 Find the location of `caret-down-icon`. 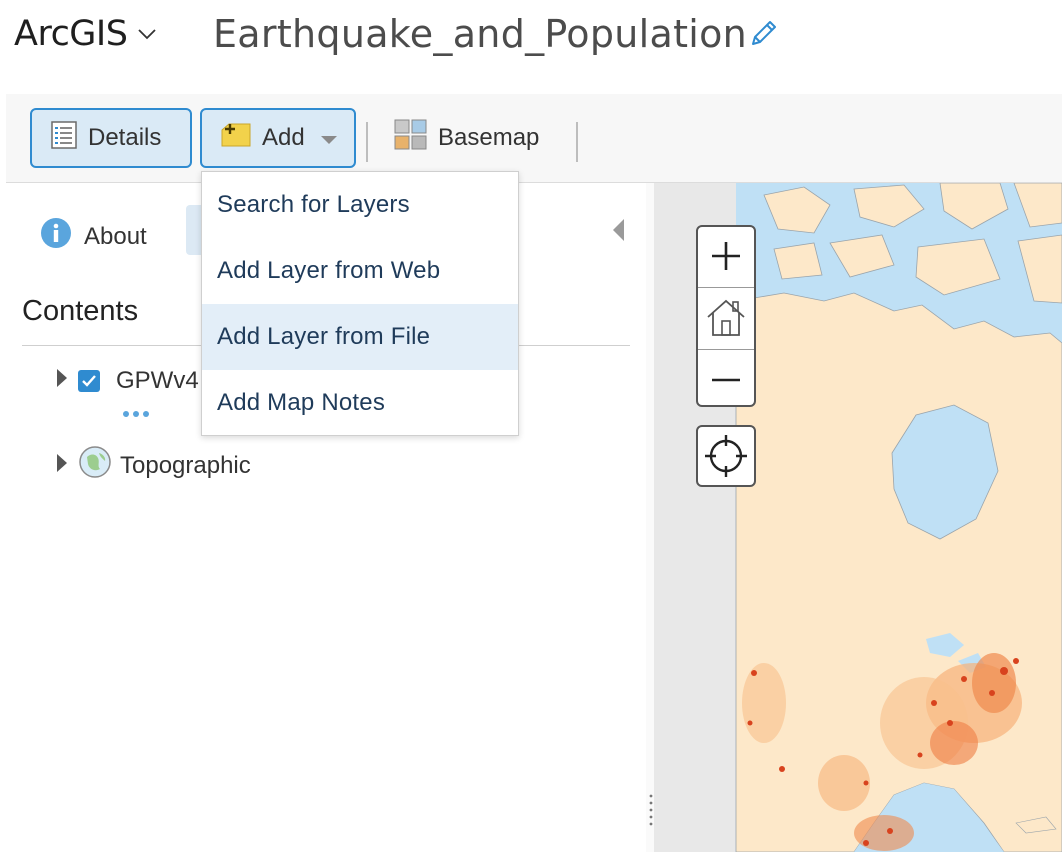

caret-down-icon is located at coordinates (328, 138).